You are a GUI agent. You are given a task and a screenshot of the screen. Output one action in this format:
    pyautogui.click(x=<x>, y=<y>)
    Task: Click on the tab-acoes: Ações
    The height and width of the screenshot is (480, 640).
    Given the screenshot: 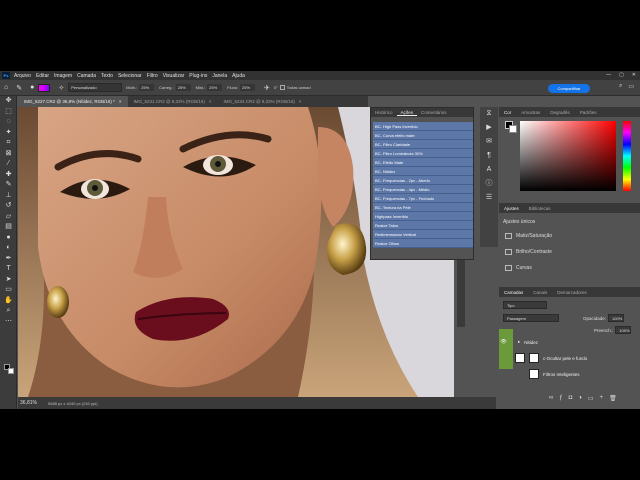 What is the action you would take?
    pyautogui.click(x=407, y=113)
    